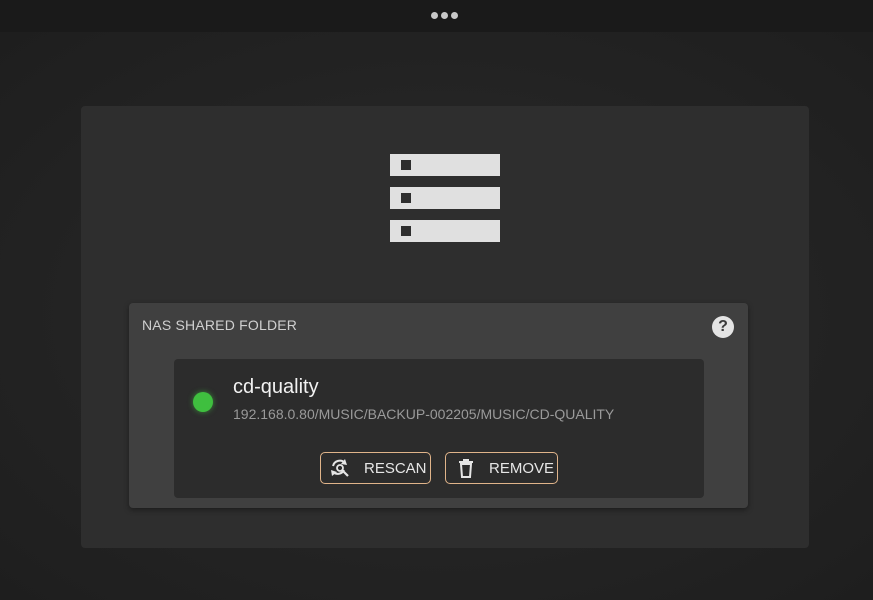 Image resolution: width=873 pixels, height=600 pixels. I want to click on question-mark-icon: ?, so click(723, 327).